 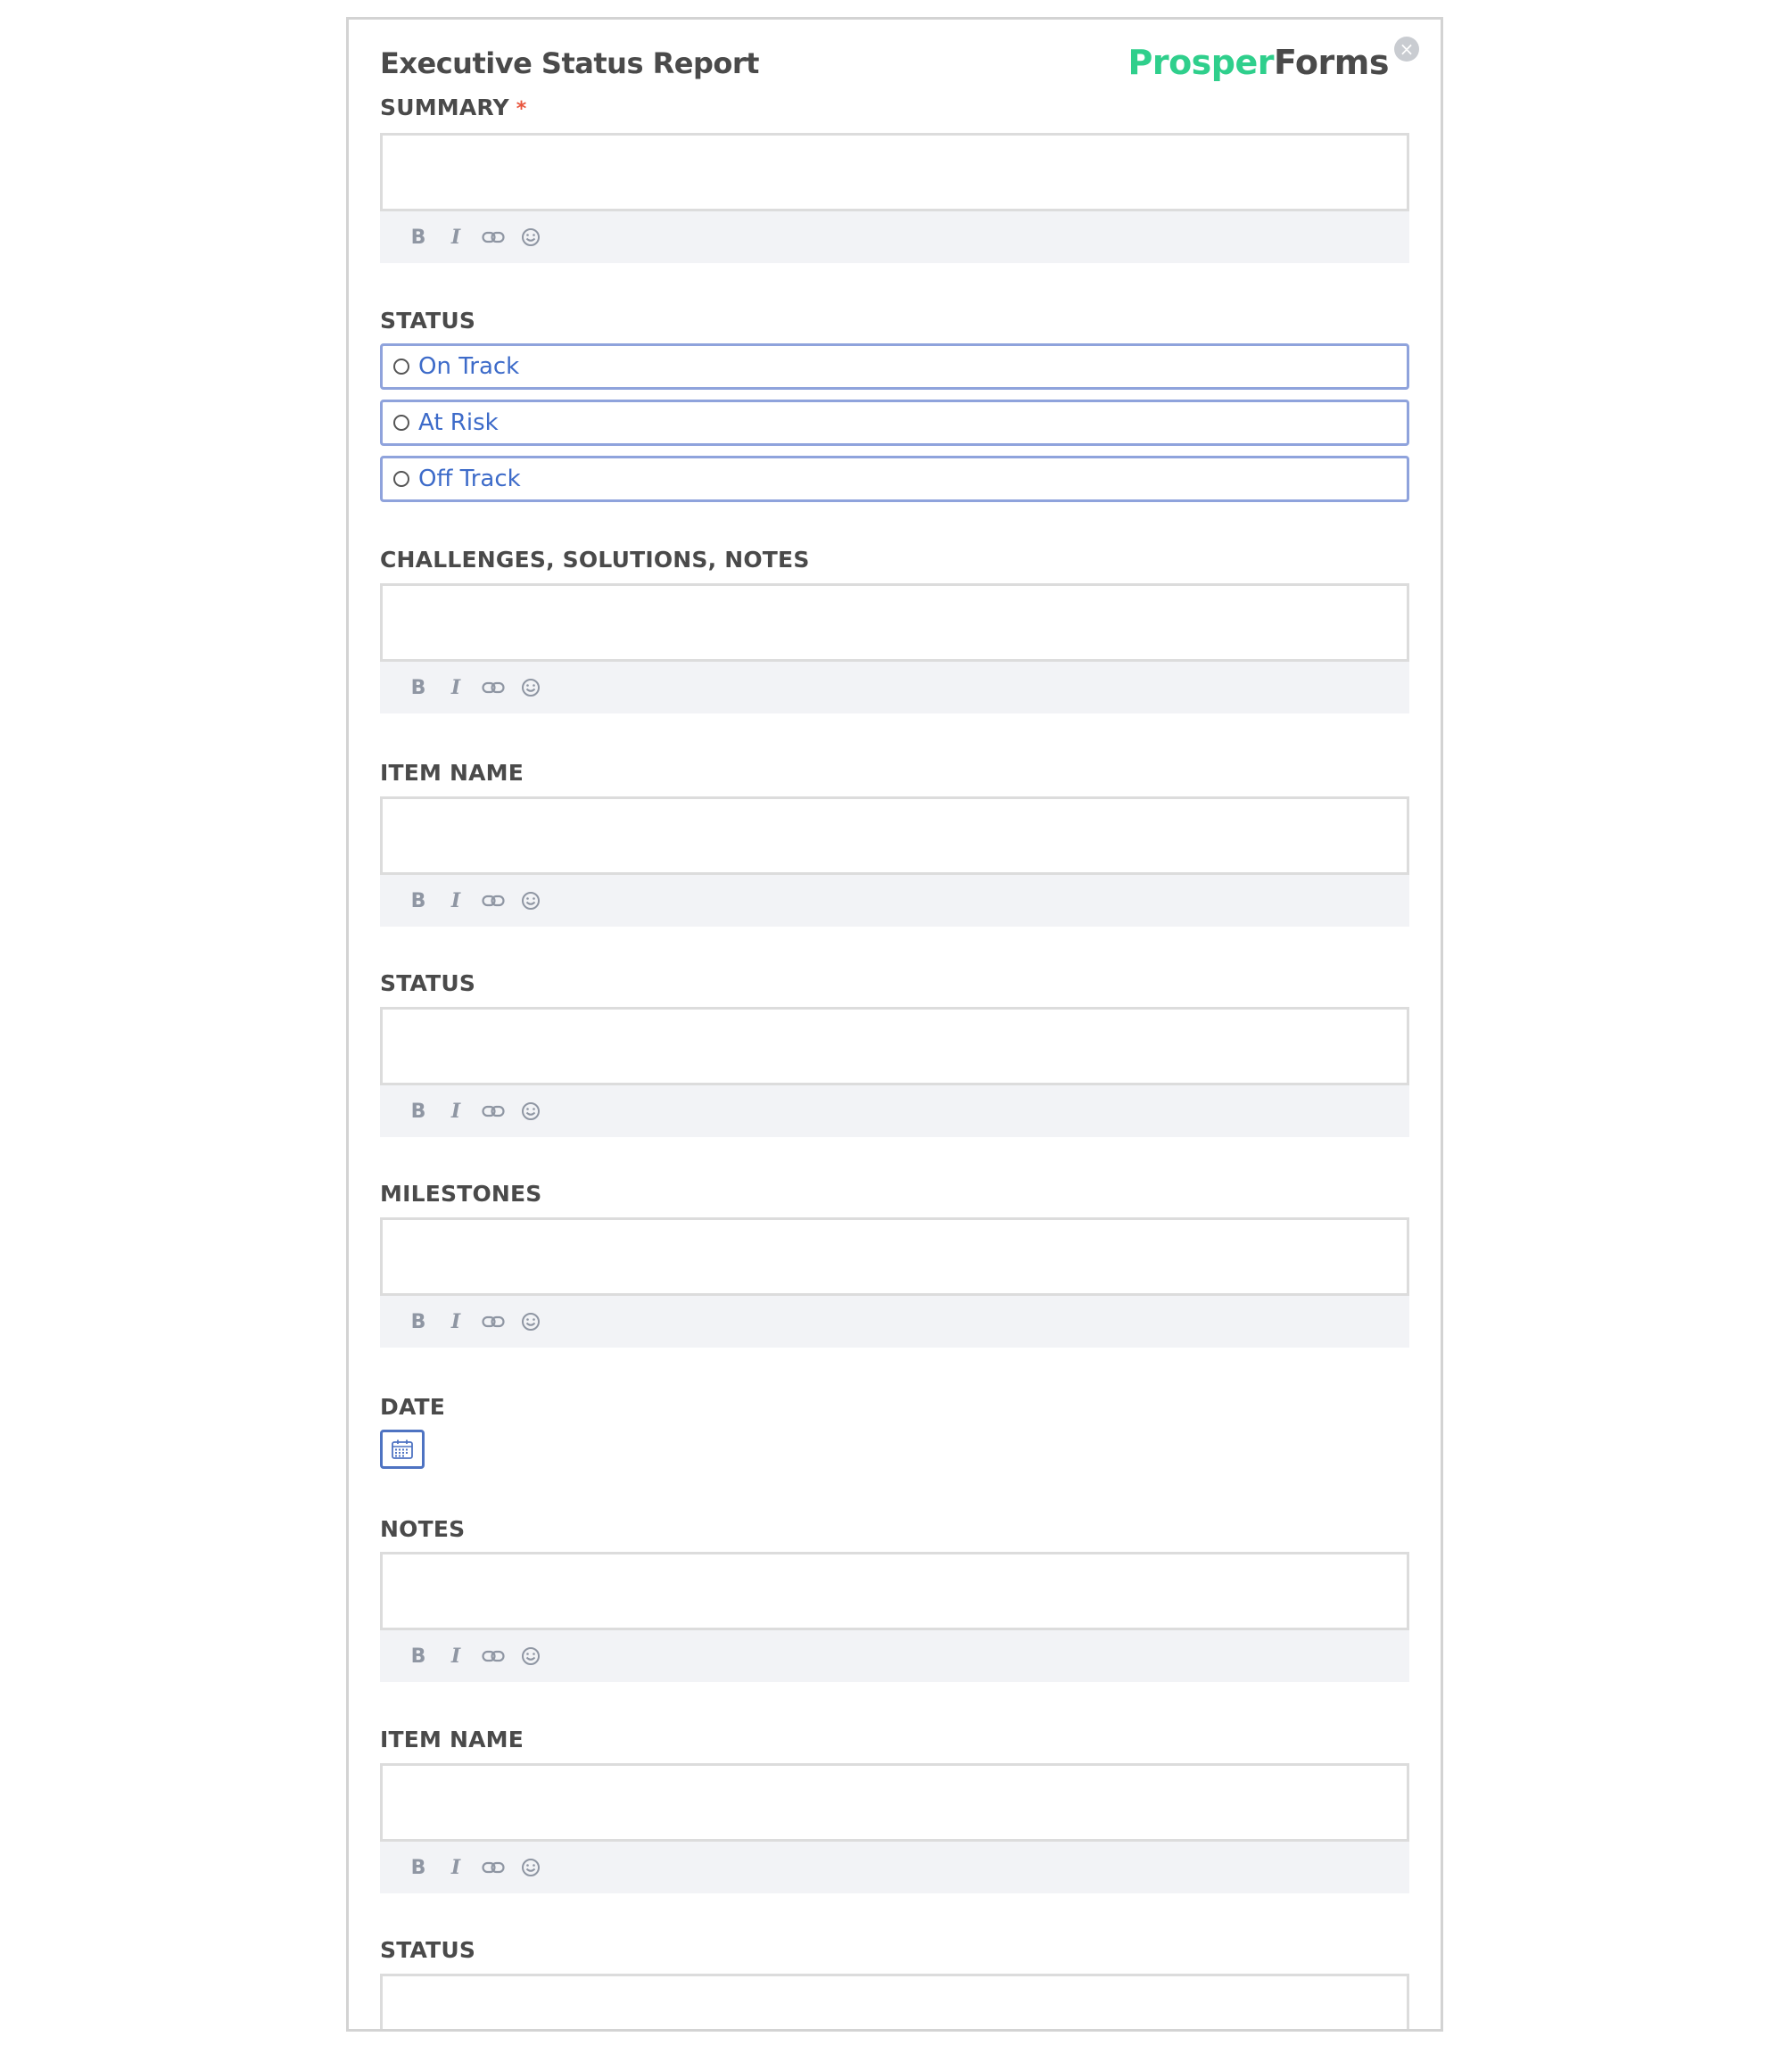 What do you see at coordinates (894, 1256) in the screenshot?
I see `milestones-input` at bounding box center [894, 1256].